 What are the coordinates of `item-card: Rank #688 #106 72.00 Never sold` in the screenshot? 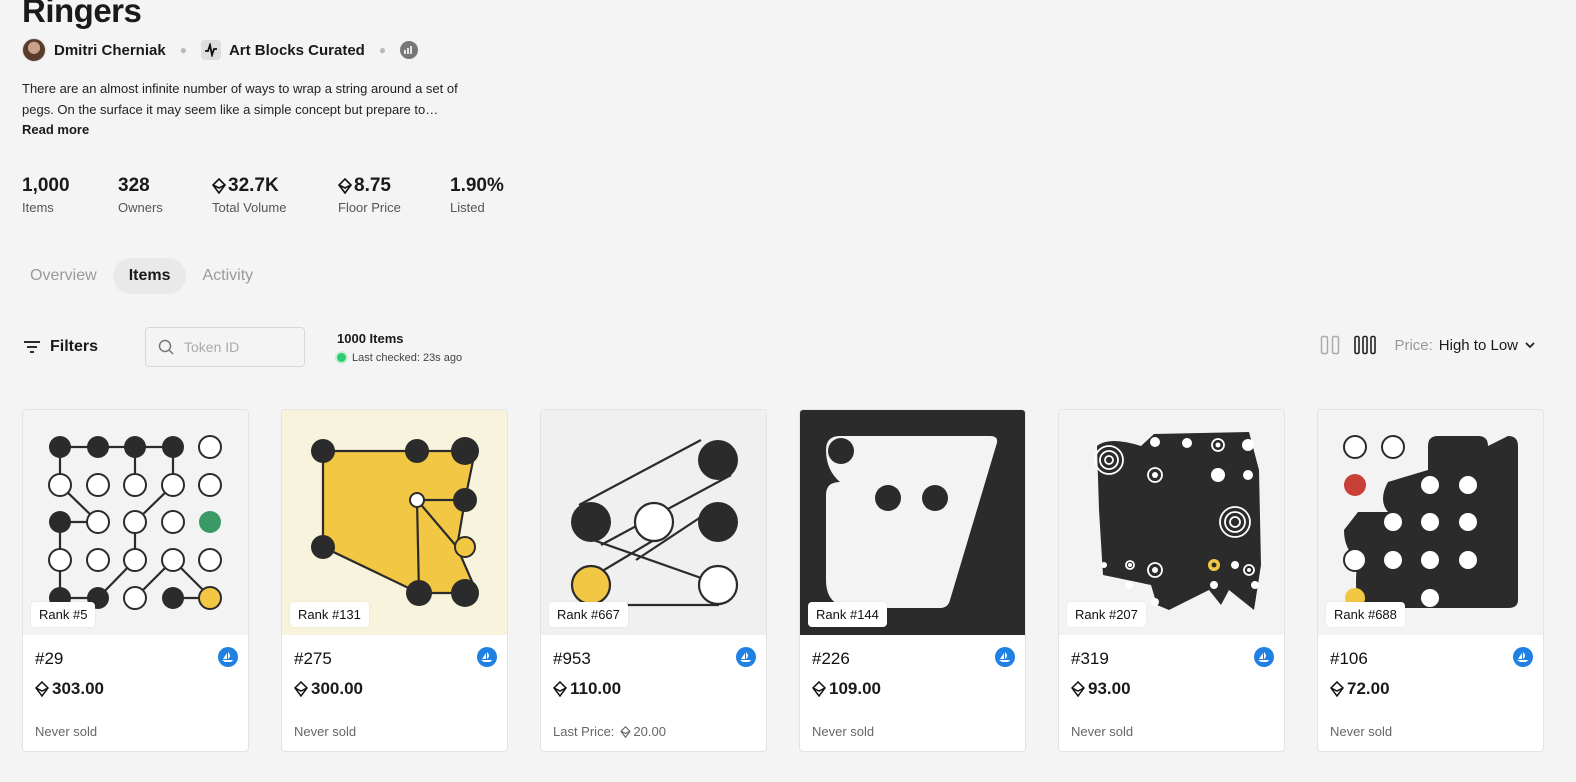 It's located at (1430, 580).